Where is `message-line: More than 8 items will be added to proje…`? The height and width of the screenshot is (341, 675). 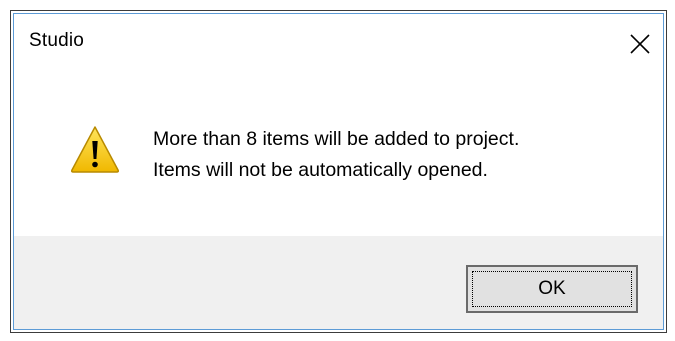 message-line: More than 8 items will be added to proje… is located at coordinates (336, 139).